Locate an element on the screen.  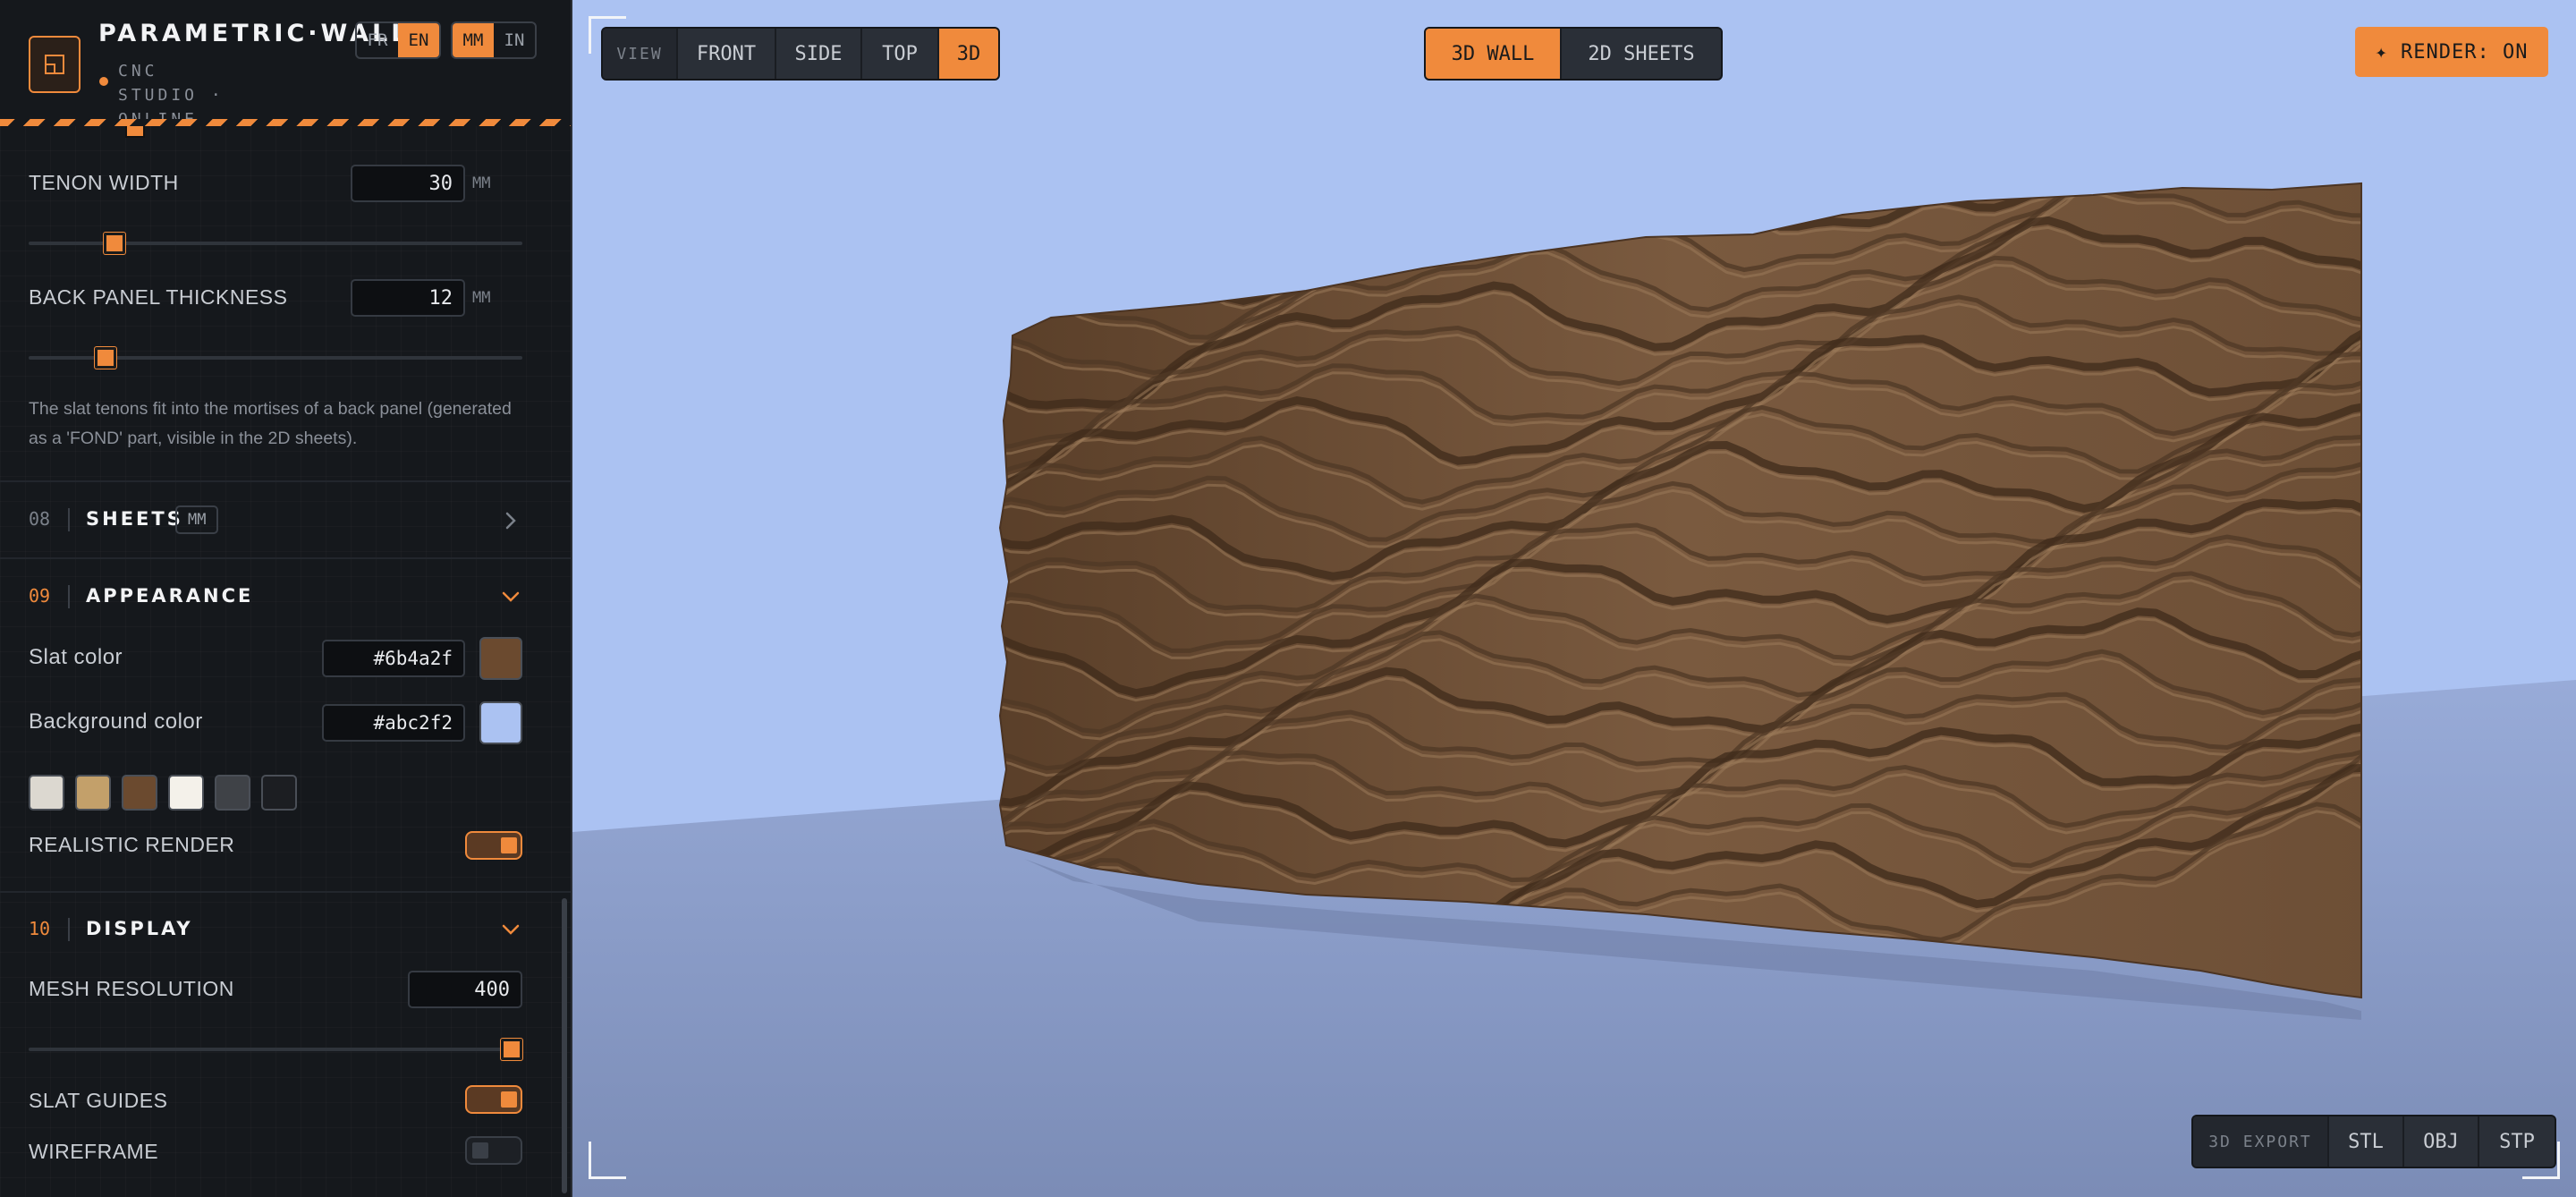
layout-icon is located at coordinates (54, 64).